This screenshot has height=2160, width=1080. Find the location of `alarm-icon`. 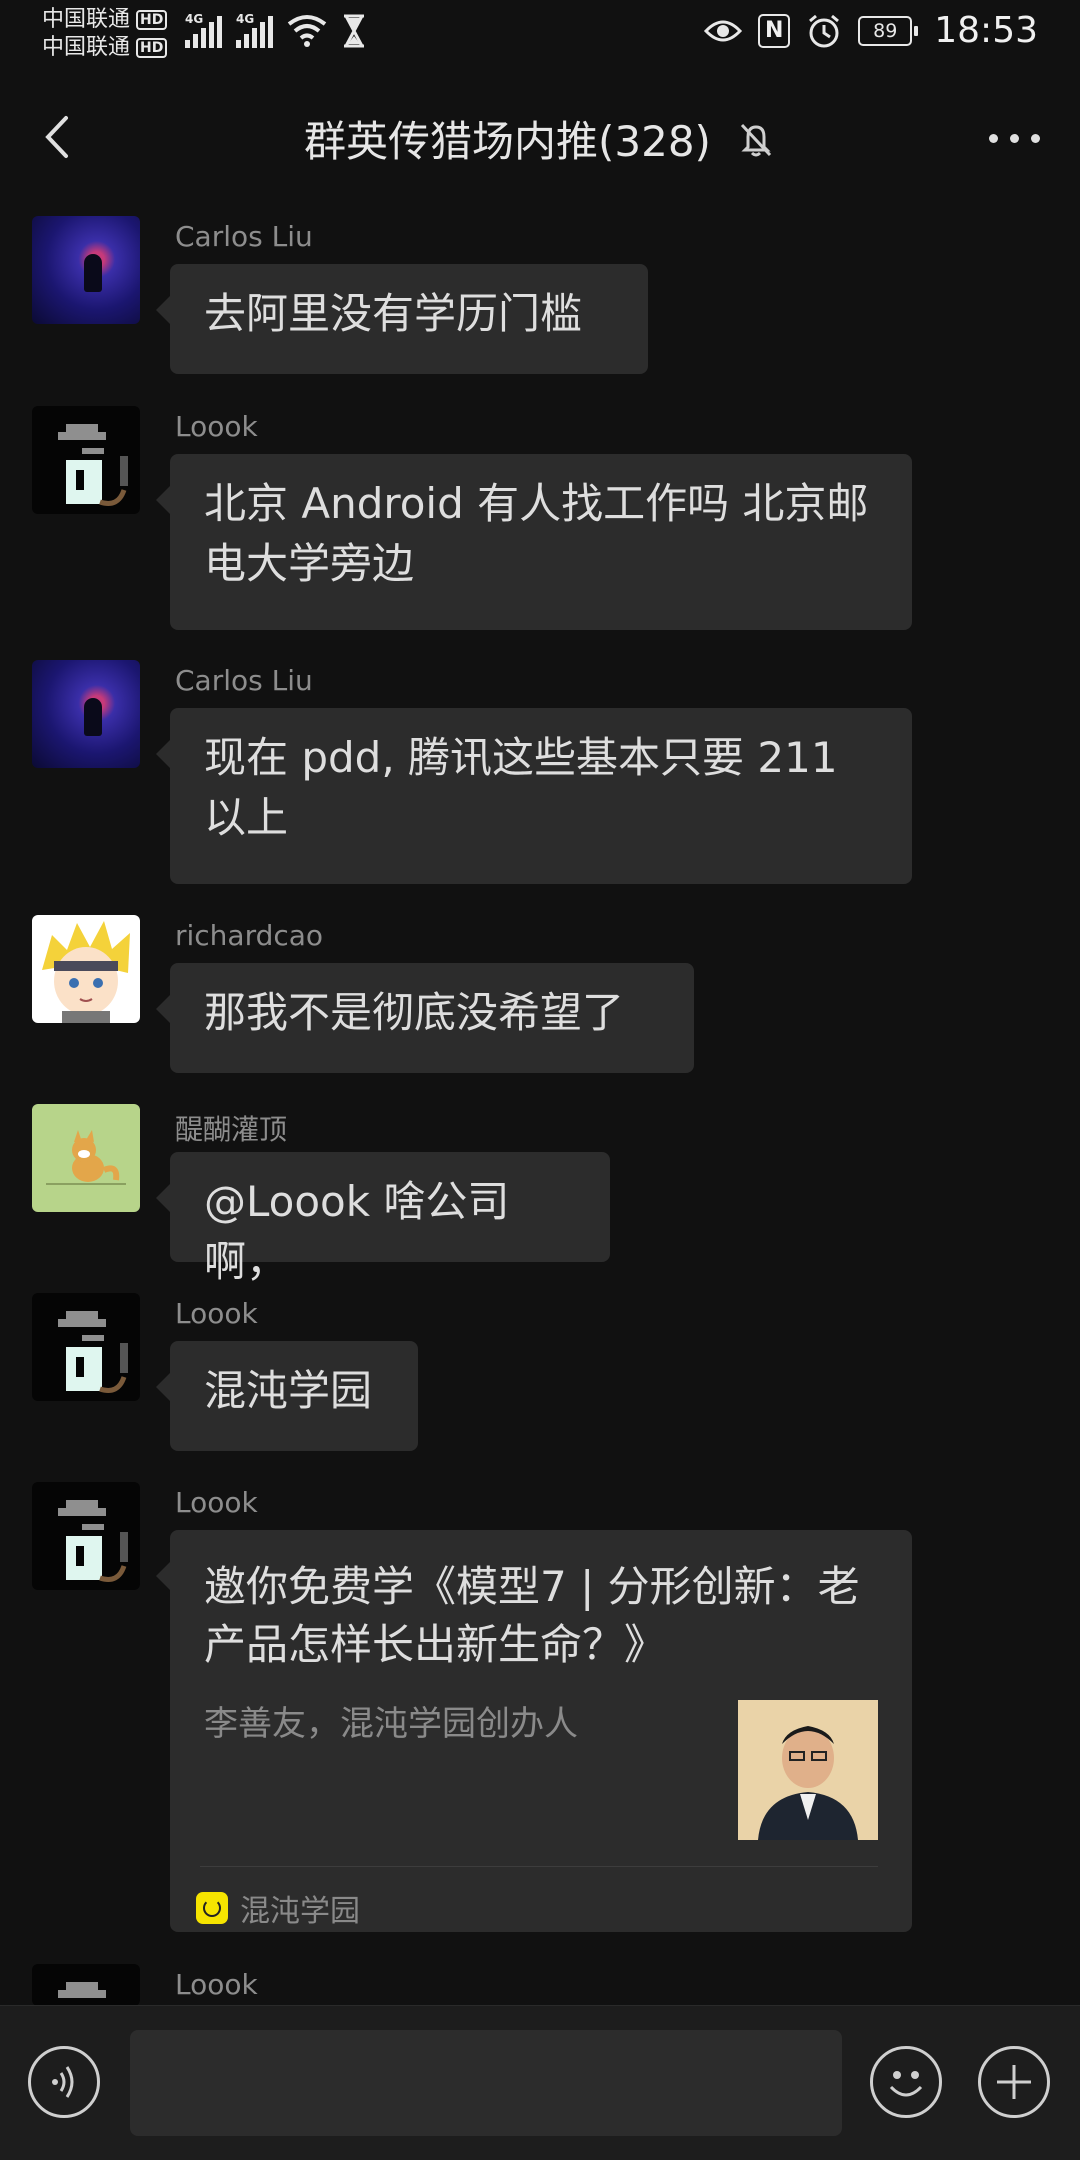

alarm-icon is located at coordinates (824, 30).